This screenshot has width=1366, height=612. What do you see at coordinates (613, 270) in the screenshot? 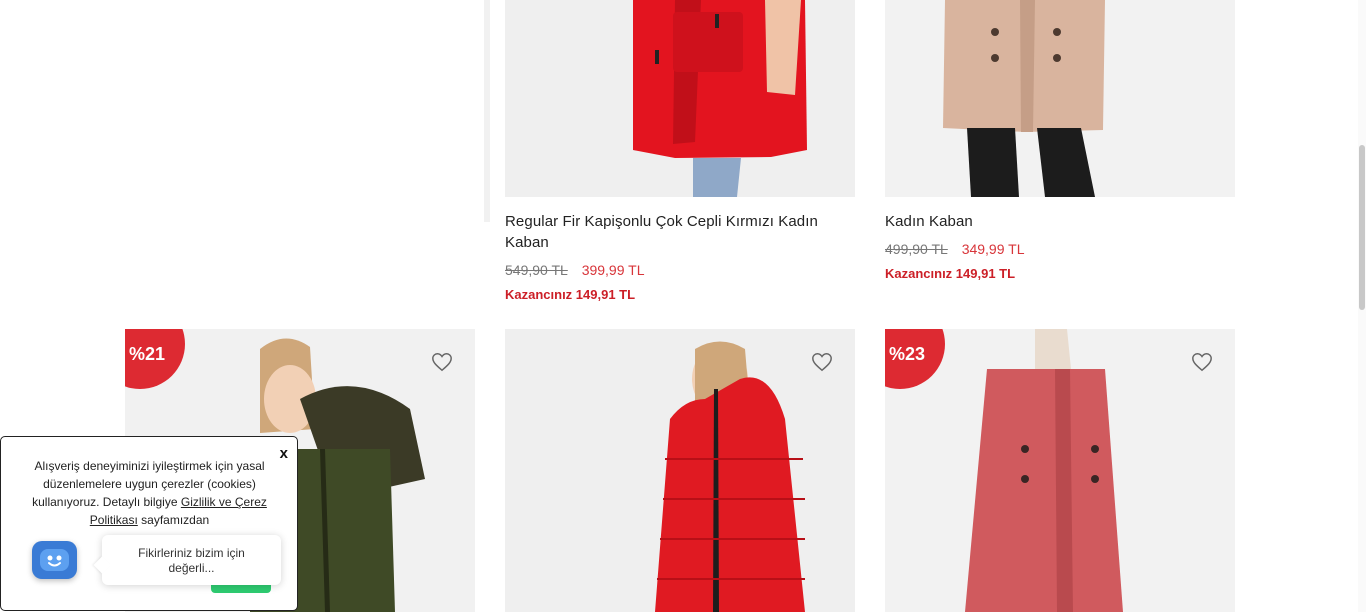
I see `new-price: 399,99 TL` at bounding box center [613, 270].